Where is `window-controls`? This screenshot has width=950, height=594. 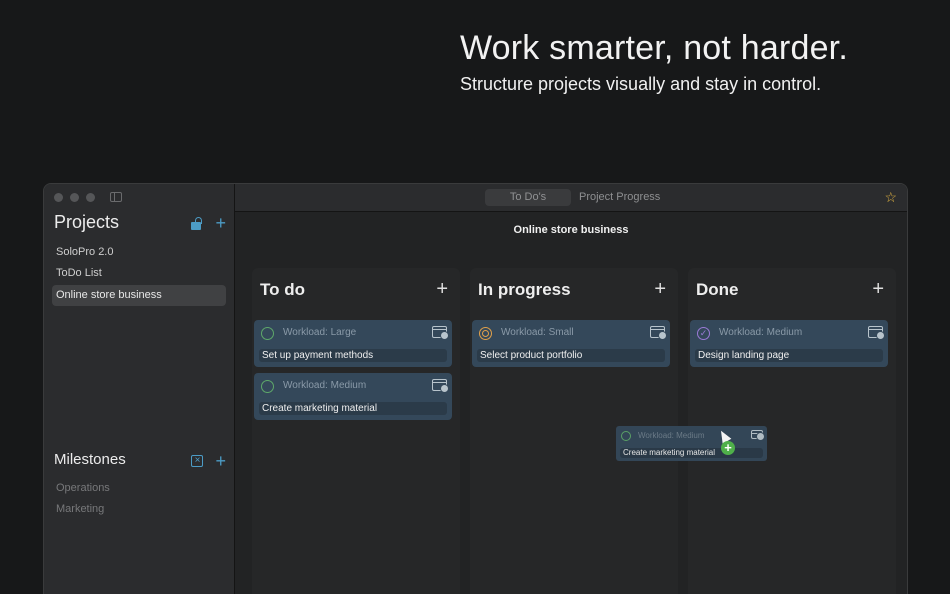
window-controls is located at coordinates (74, 197).